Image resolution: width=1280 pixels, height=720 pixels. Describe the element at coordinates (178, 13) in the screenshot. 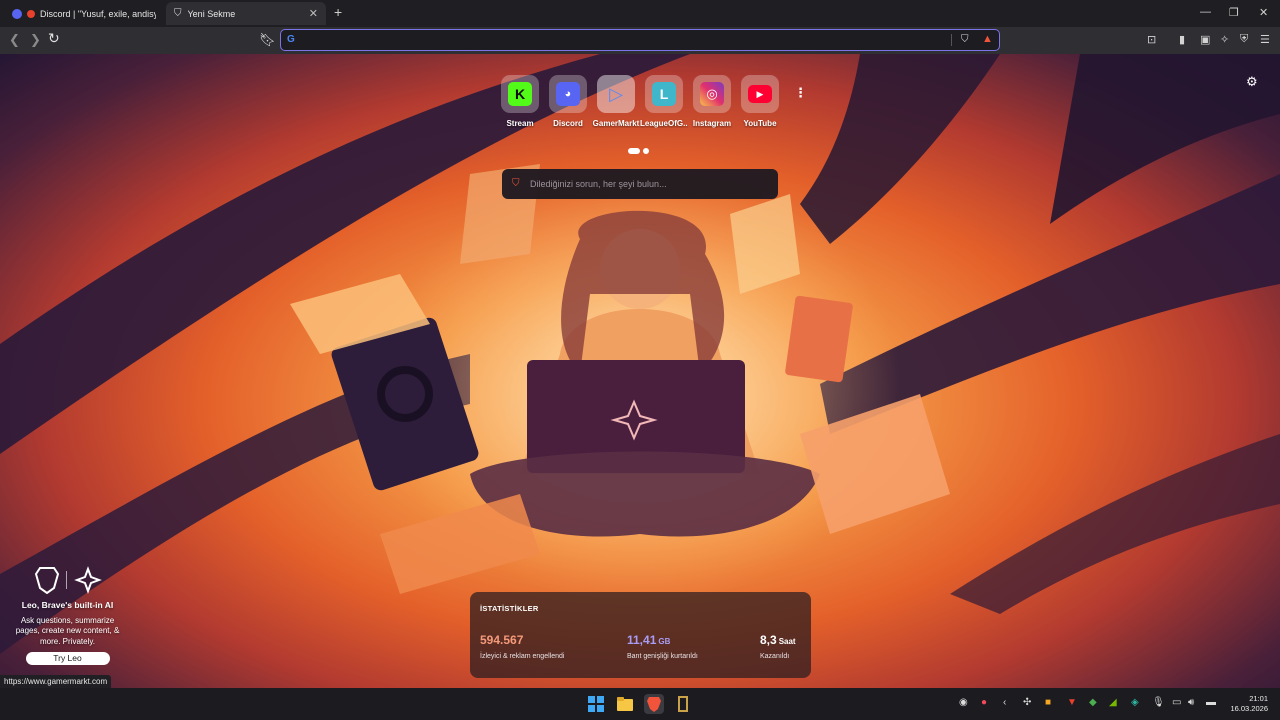

I see `brave-shield-icon: ⛉` at that location.